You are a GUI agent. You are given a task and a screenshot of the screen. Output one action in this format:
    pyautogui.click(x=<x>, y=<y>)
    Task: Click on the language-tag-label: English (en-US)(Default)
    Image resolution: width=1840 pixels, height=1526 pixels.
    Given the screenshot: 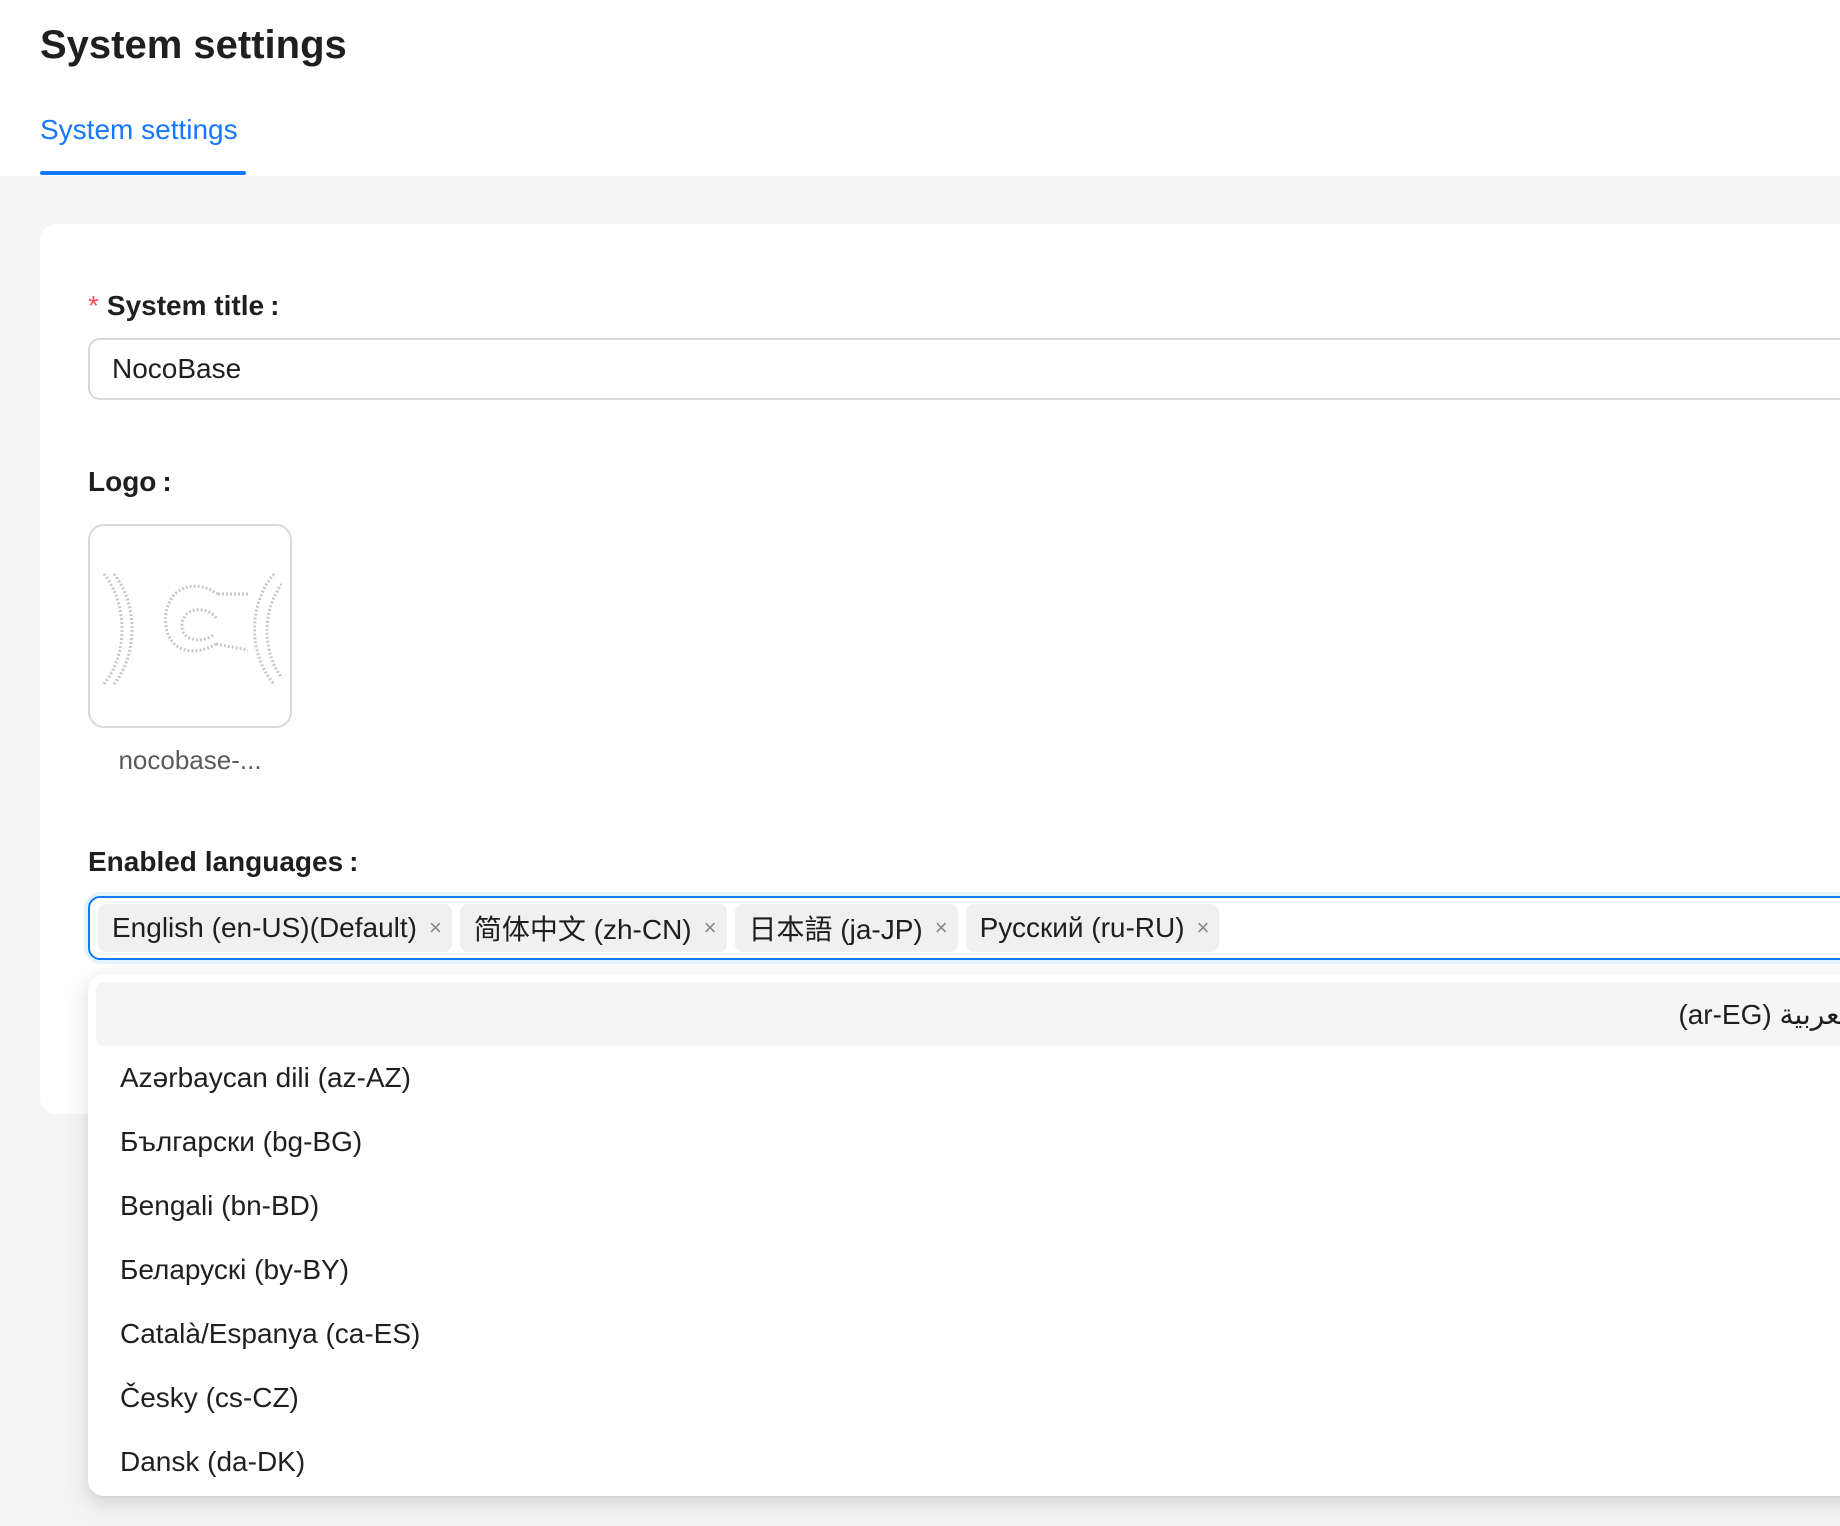 What is the action you would take?
    pyautogui.click(x=264, y=927)
    